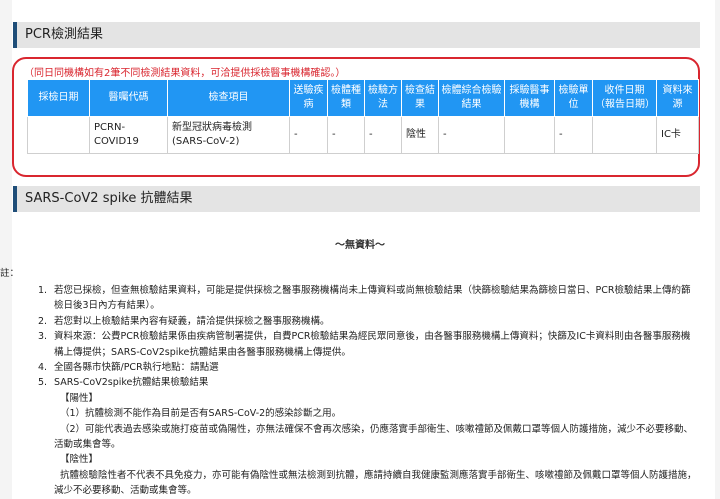  What do you see at coordinates (58, 135) in the screenshot?
I see `cell-date` at bounding box center [58, 135].